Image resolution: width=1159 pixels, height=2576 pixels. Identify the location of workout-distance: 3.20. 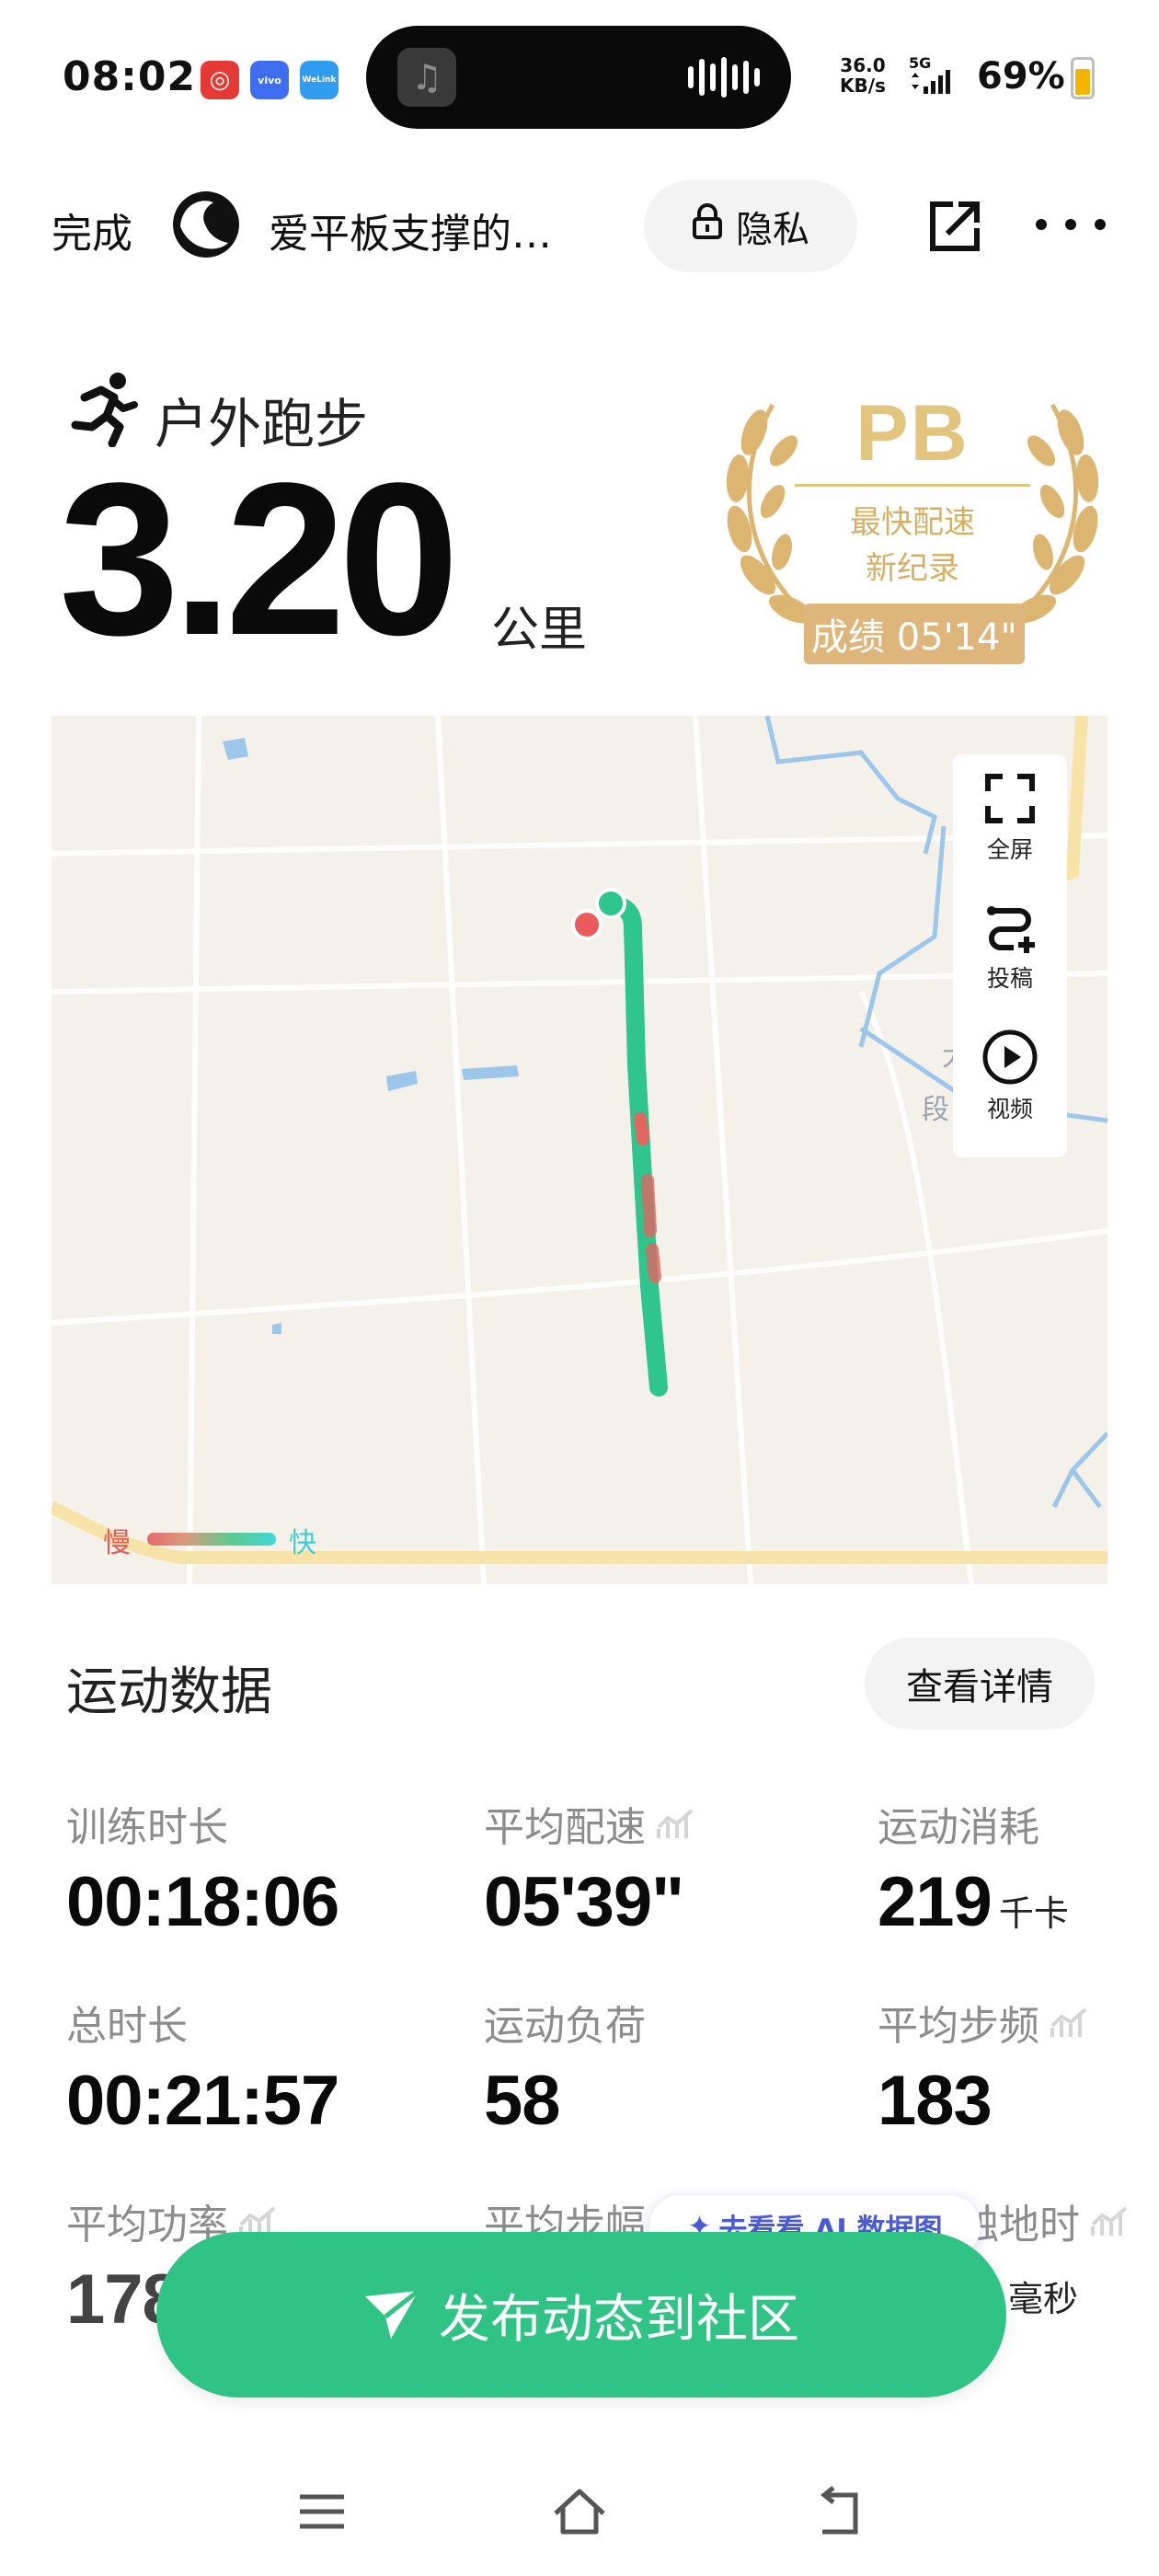
(259, 559).